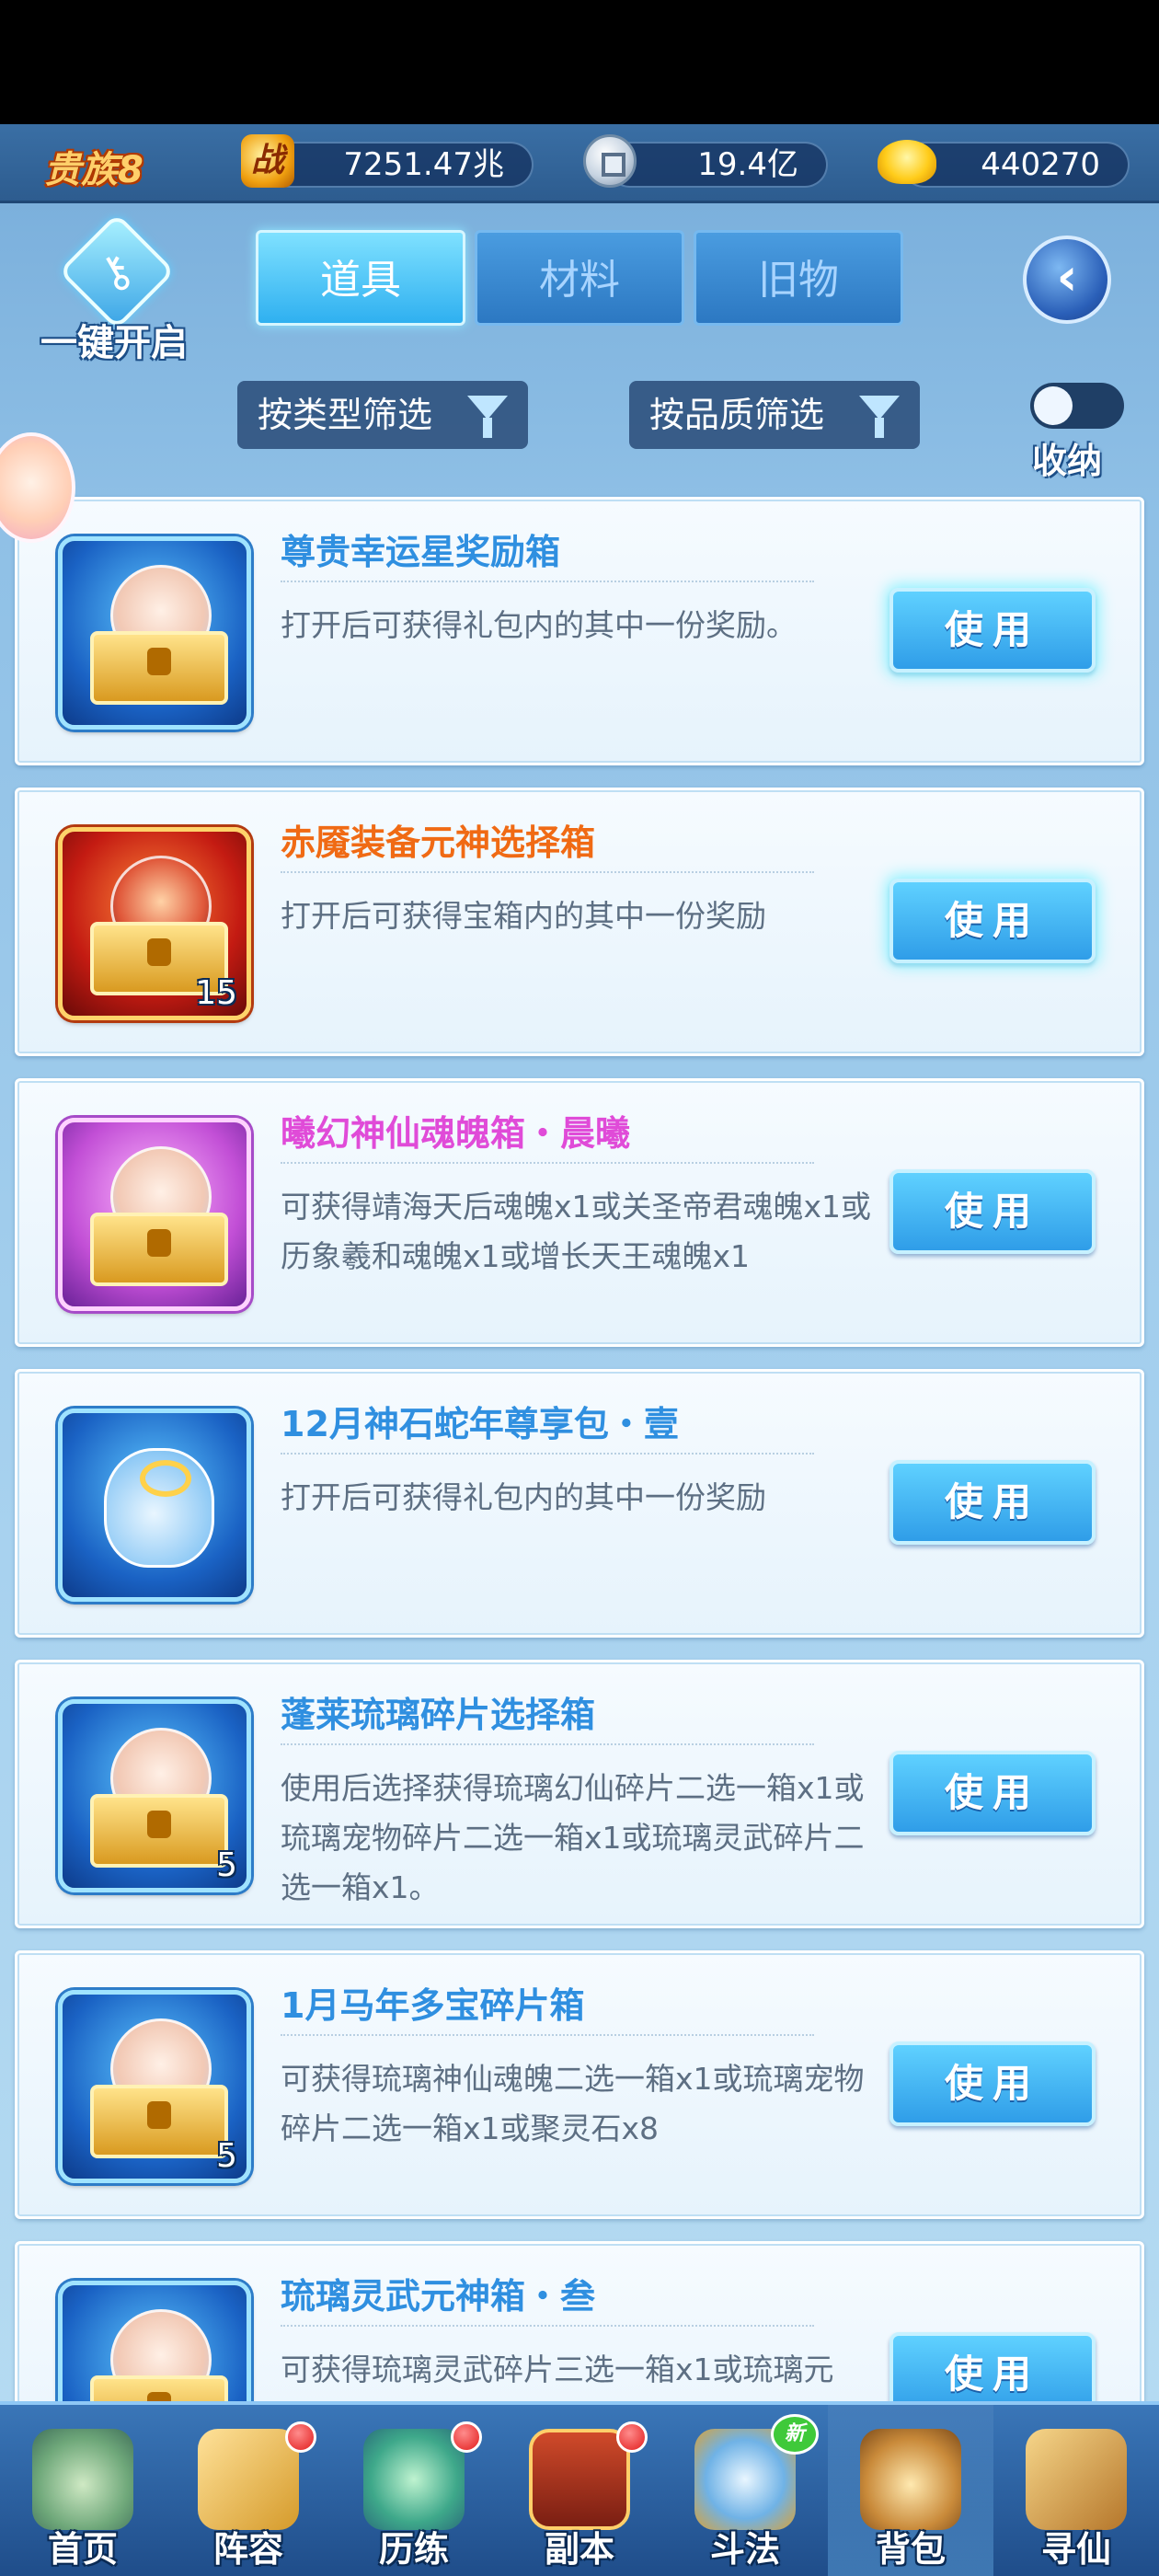 The image size is (1159, 2576). Describe the element at coordinates (456, 1133) in the screenshot. I see `item-title: 曦幻神仙魂魄箱・晨曦` at that location.